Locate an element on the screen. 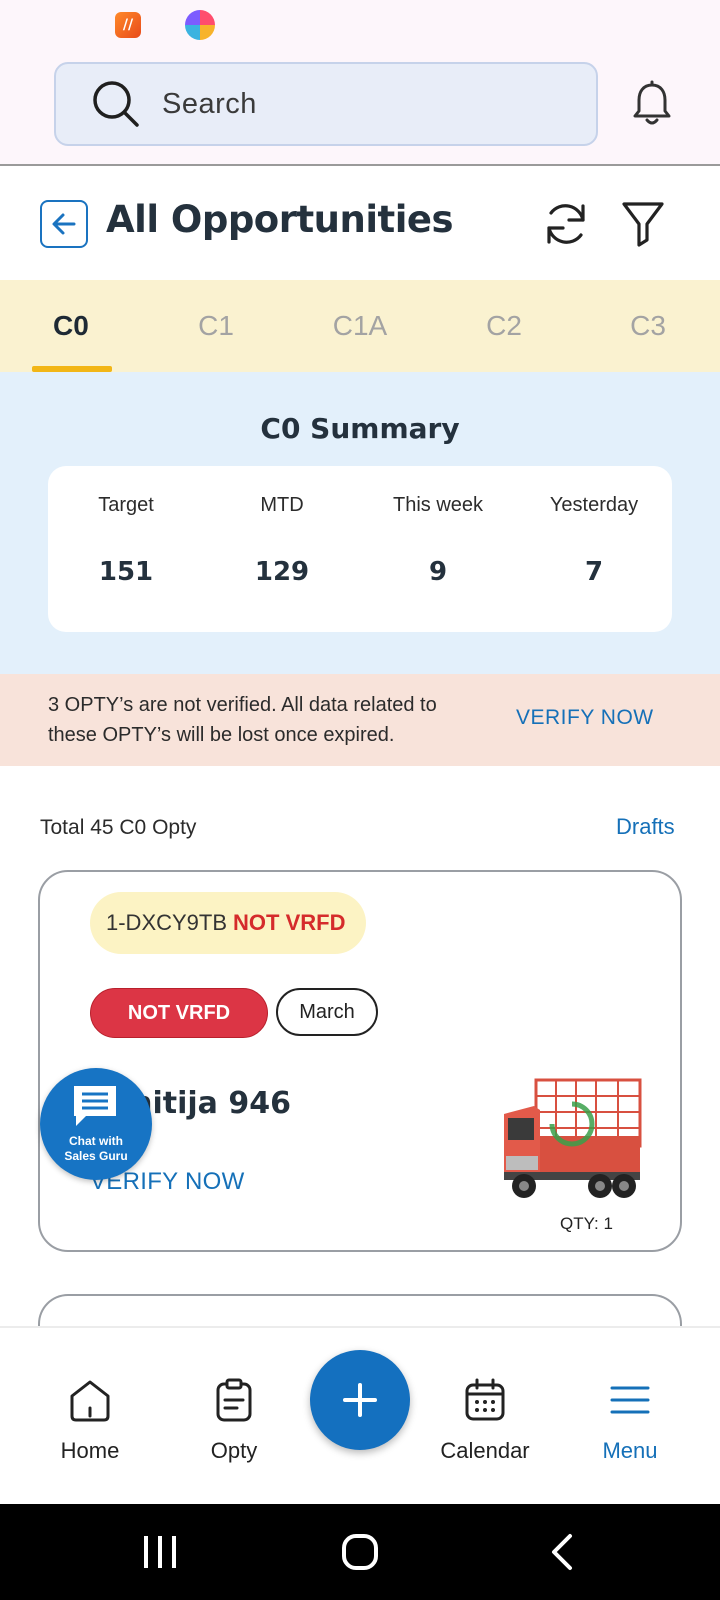  system-navigation-bar is located at coordinates (360, 1552).